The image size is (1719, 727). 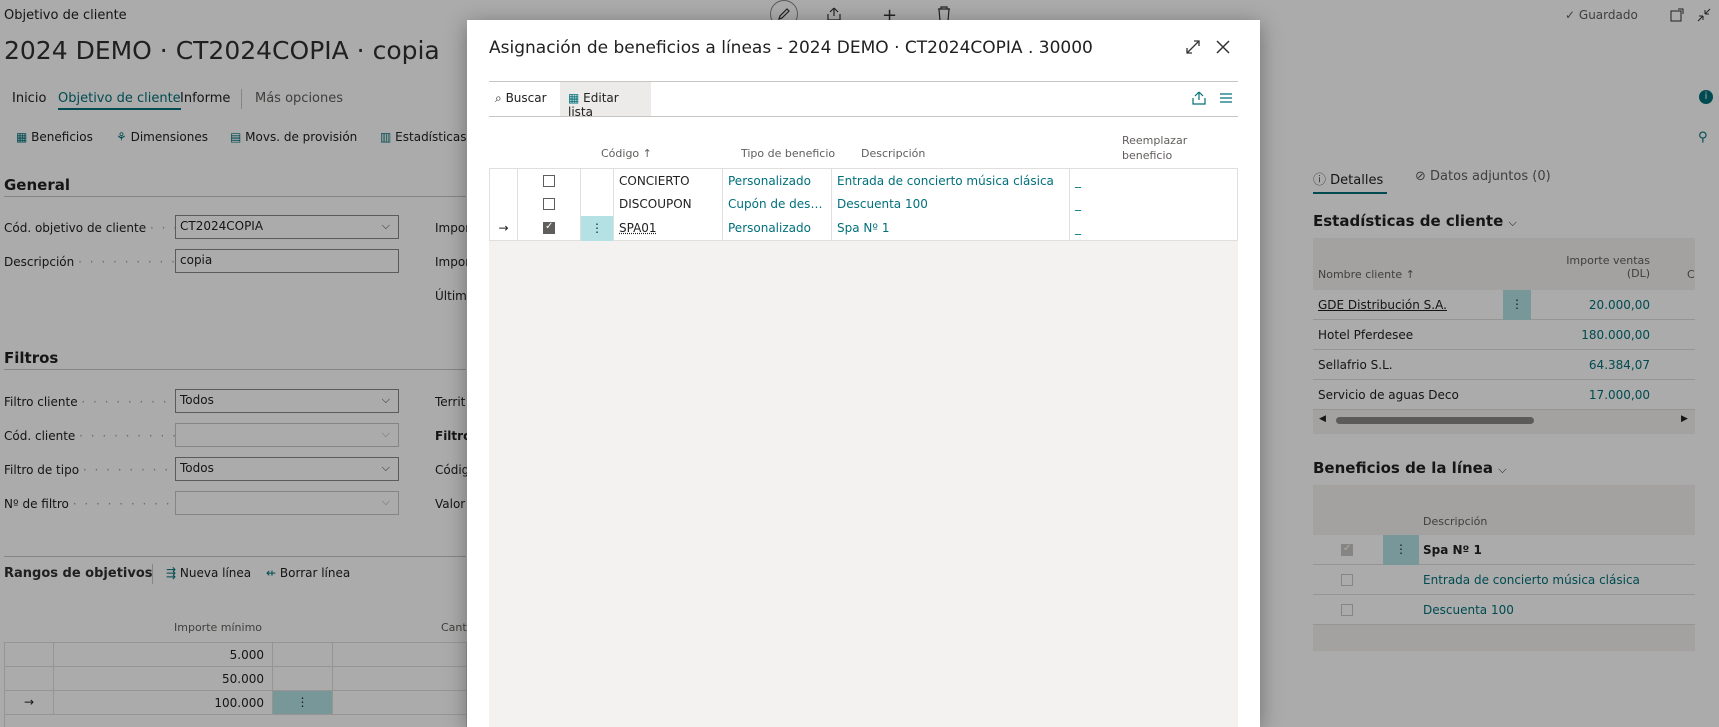 I want to click on search-icon: ⌕, so click(x=498, y=98).